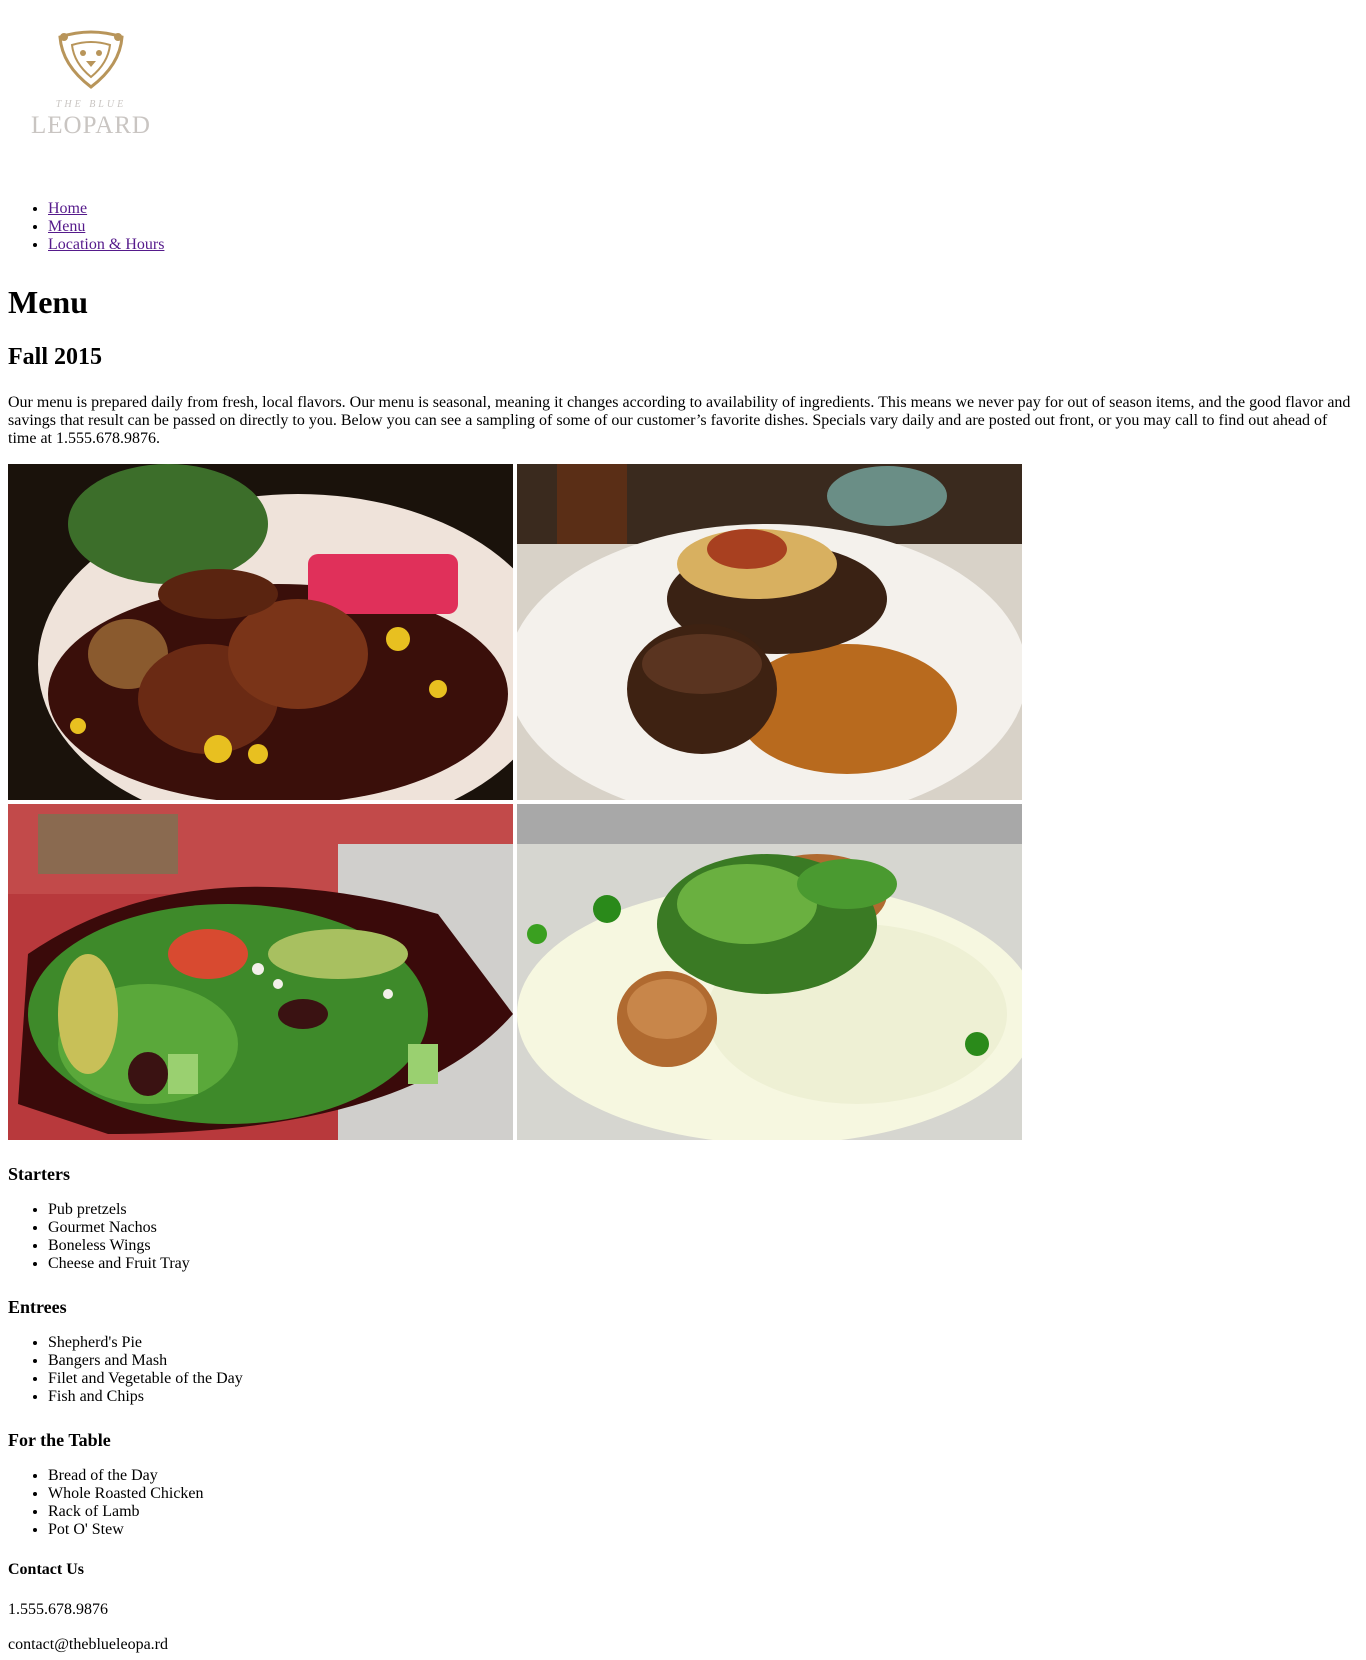 The image size is (1366, 1660). Describe the element at coordinates (39, 1174) in the screenshot. I see `section-heading-starters: Starters` at that location.